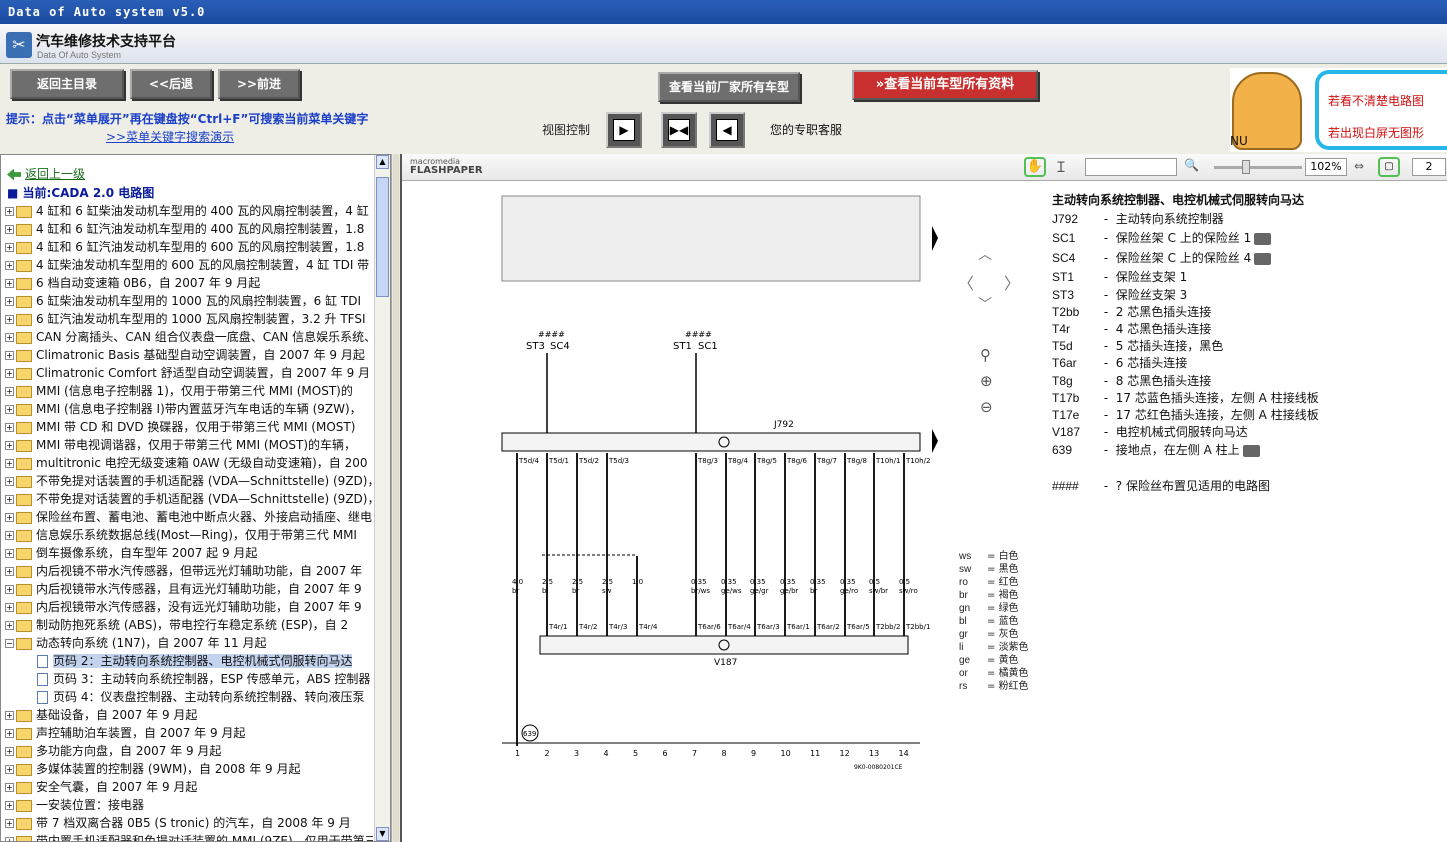  Describe the element at coordinates (187, 301) in the screenshot. I see `tree-folder-item: +6 缸柴油发动机车型用的 1000 瓦的风扇控制装置，6 缸 TDI` at that location.